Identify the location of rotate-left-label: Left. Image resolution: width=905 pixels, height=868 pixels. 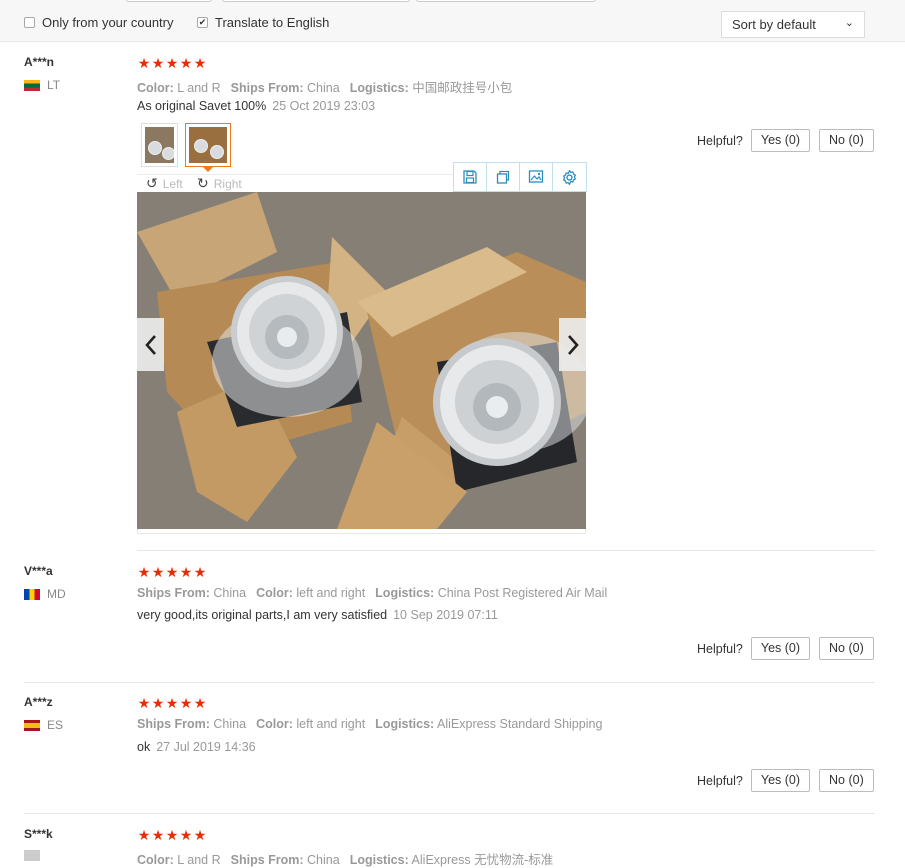
(172, 183).